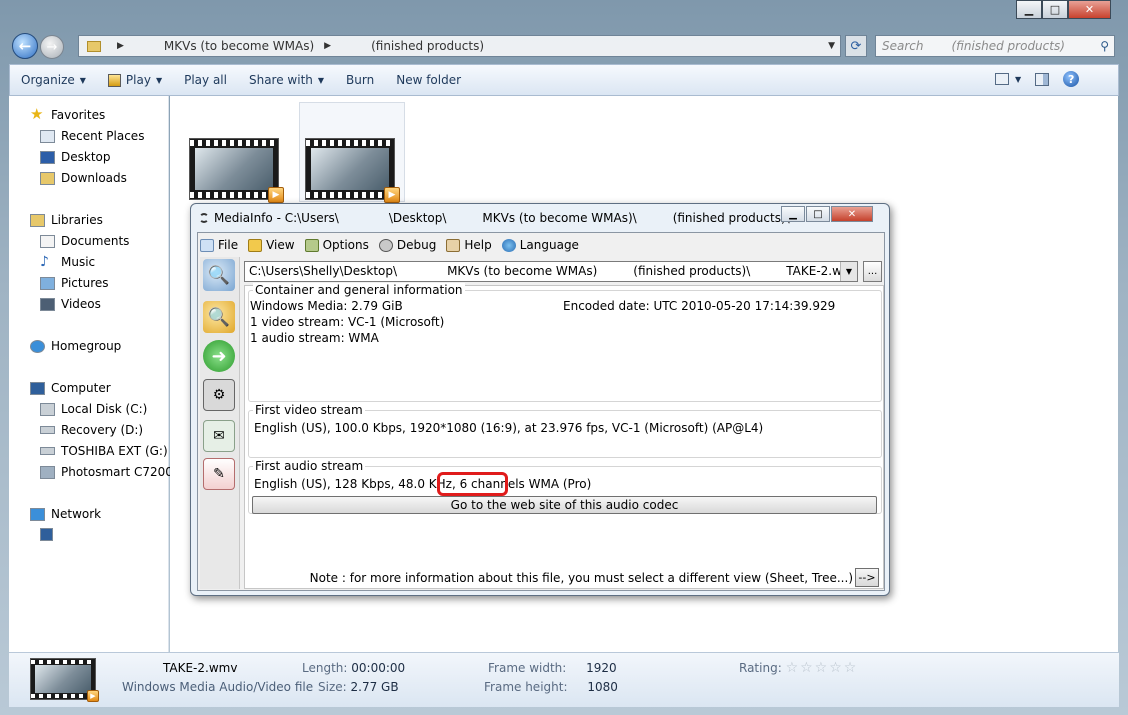 The image size is (1128, 715). Describe the element at coordinates (93, 409) in the screenshot. I see `nav-local-disk: Local Disk (C:)` at that location.